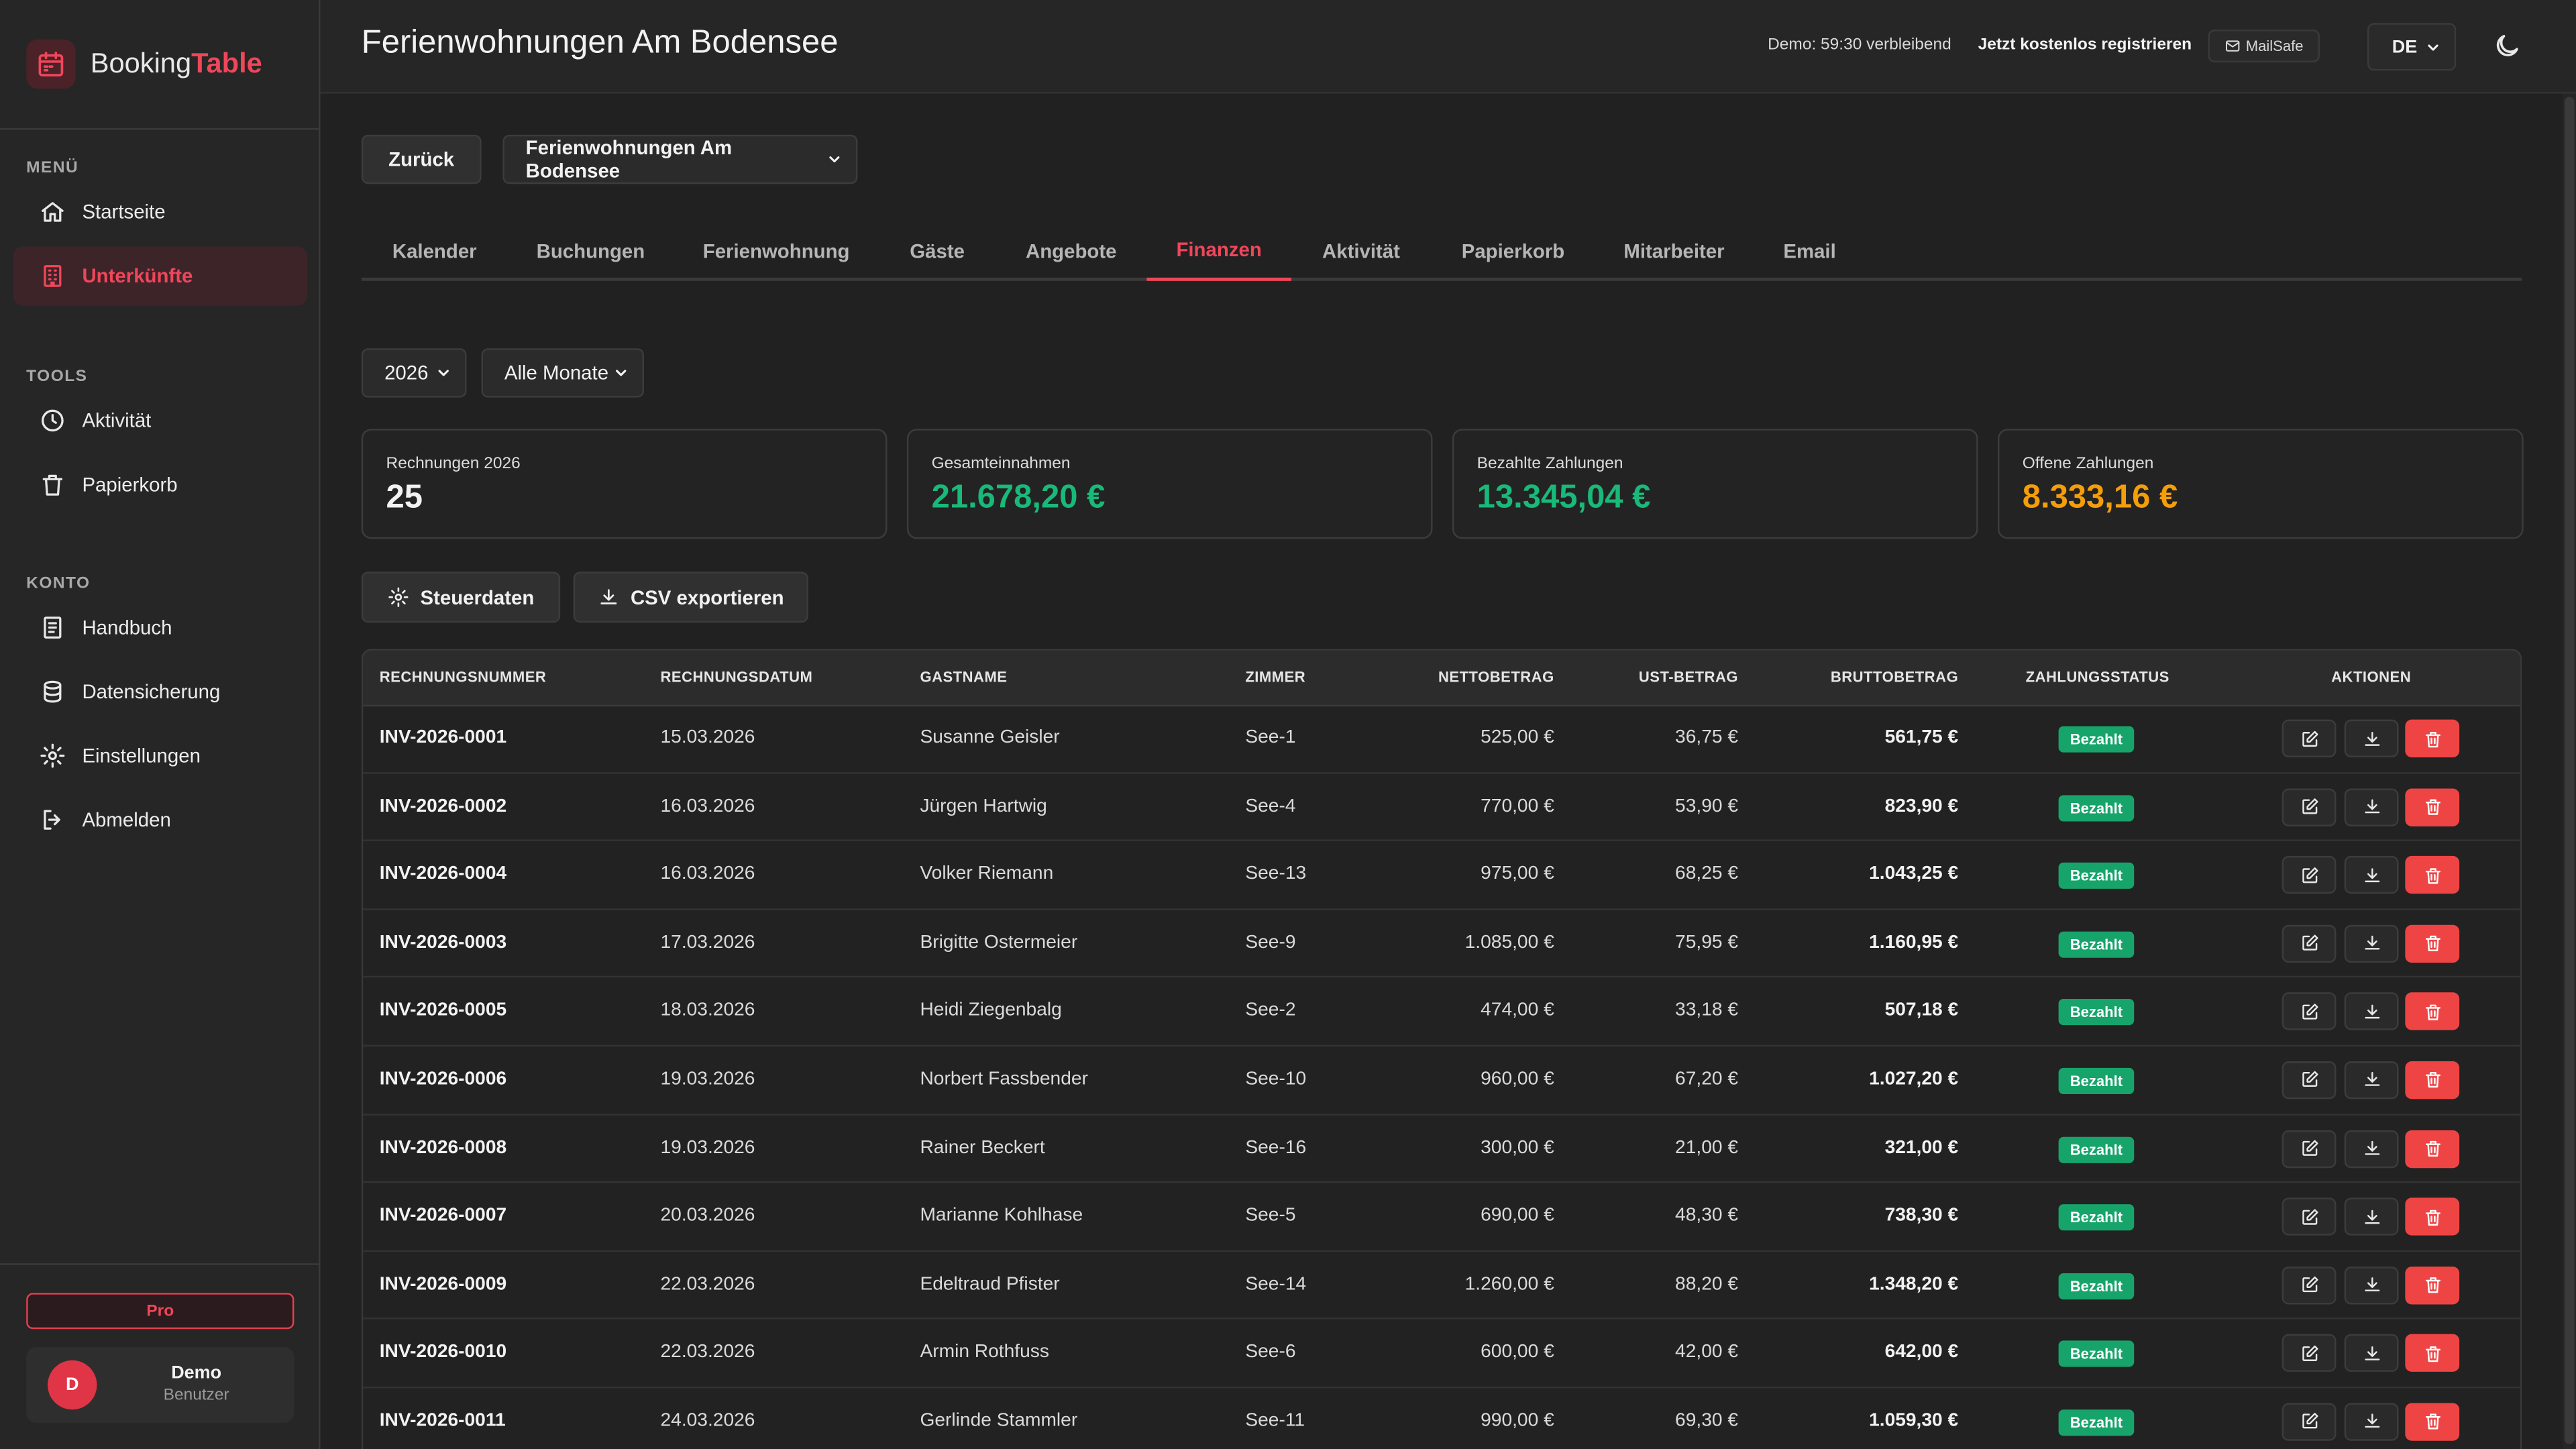 The height and width of the screenshot is (1449, 2576). I want to click on sidebar-item-startseite: Startseite, so click(160, 211).